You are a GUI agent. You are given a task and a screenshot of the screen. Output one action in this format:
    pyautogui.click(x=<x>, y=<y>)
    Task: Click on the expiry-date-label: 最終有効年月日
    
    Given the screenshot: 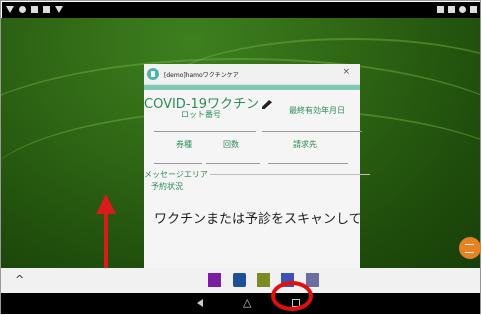 What is the action you would take?
    pyautogui.click(x=317, y=110)
    